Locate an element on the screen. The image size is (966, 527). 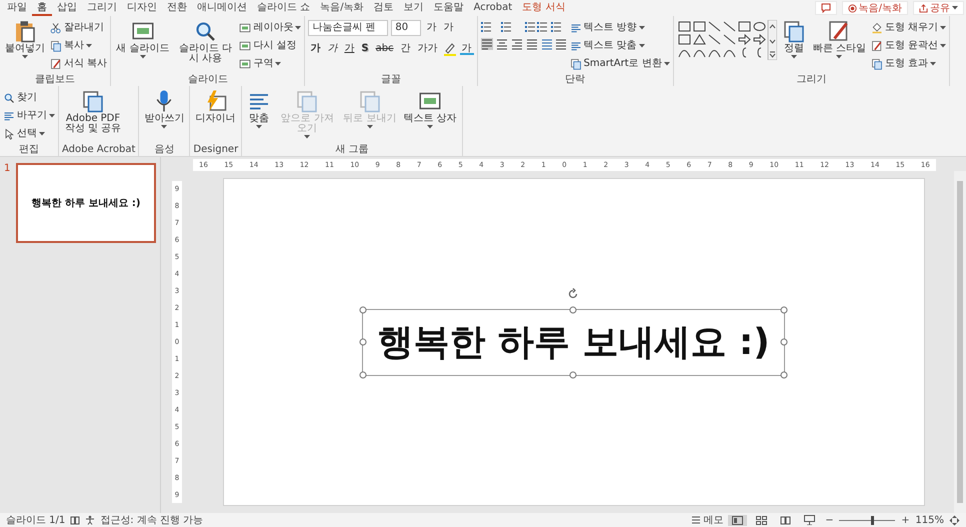
shape-gallery is located at coordinates (726, 40).